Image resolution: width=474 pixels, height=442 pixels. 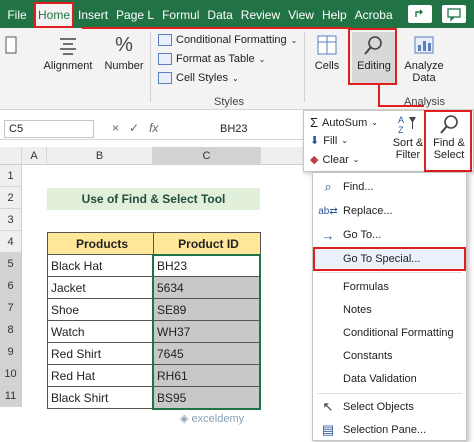 What do you see at coordinates (379, 96) in the screenshot?
I see `annotation-arrow` at bounding box center [379, 96].